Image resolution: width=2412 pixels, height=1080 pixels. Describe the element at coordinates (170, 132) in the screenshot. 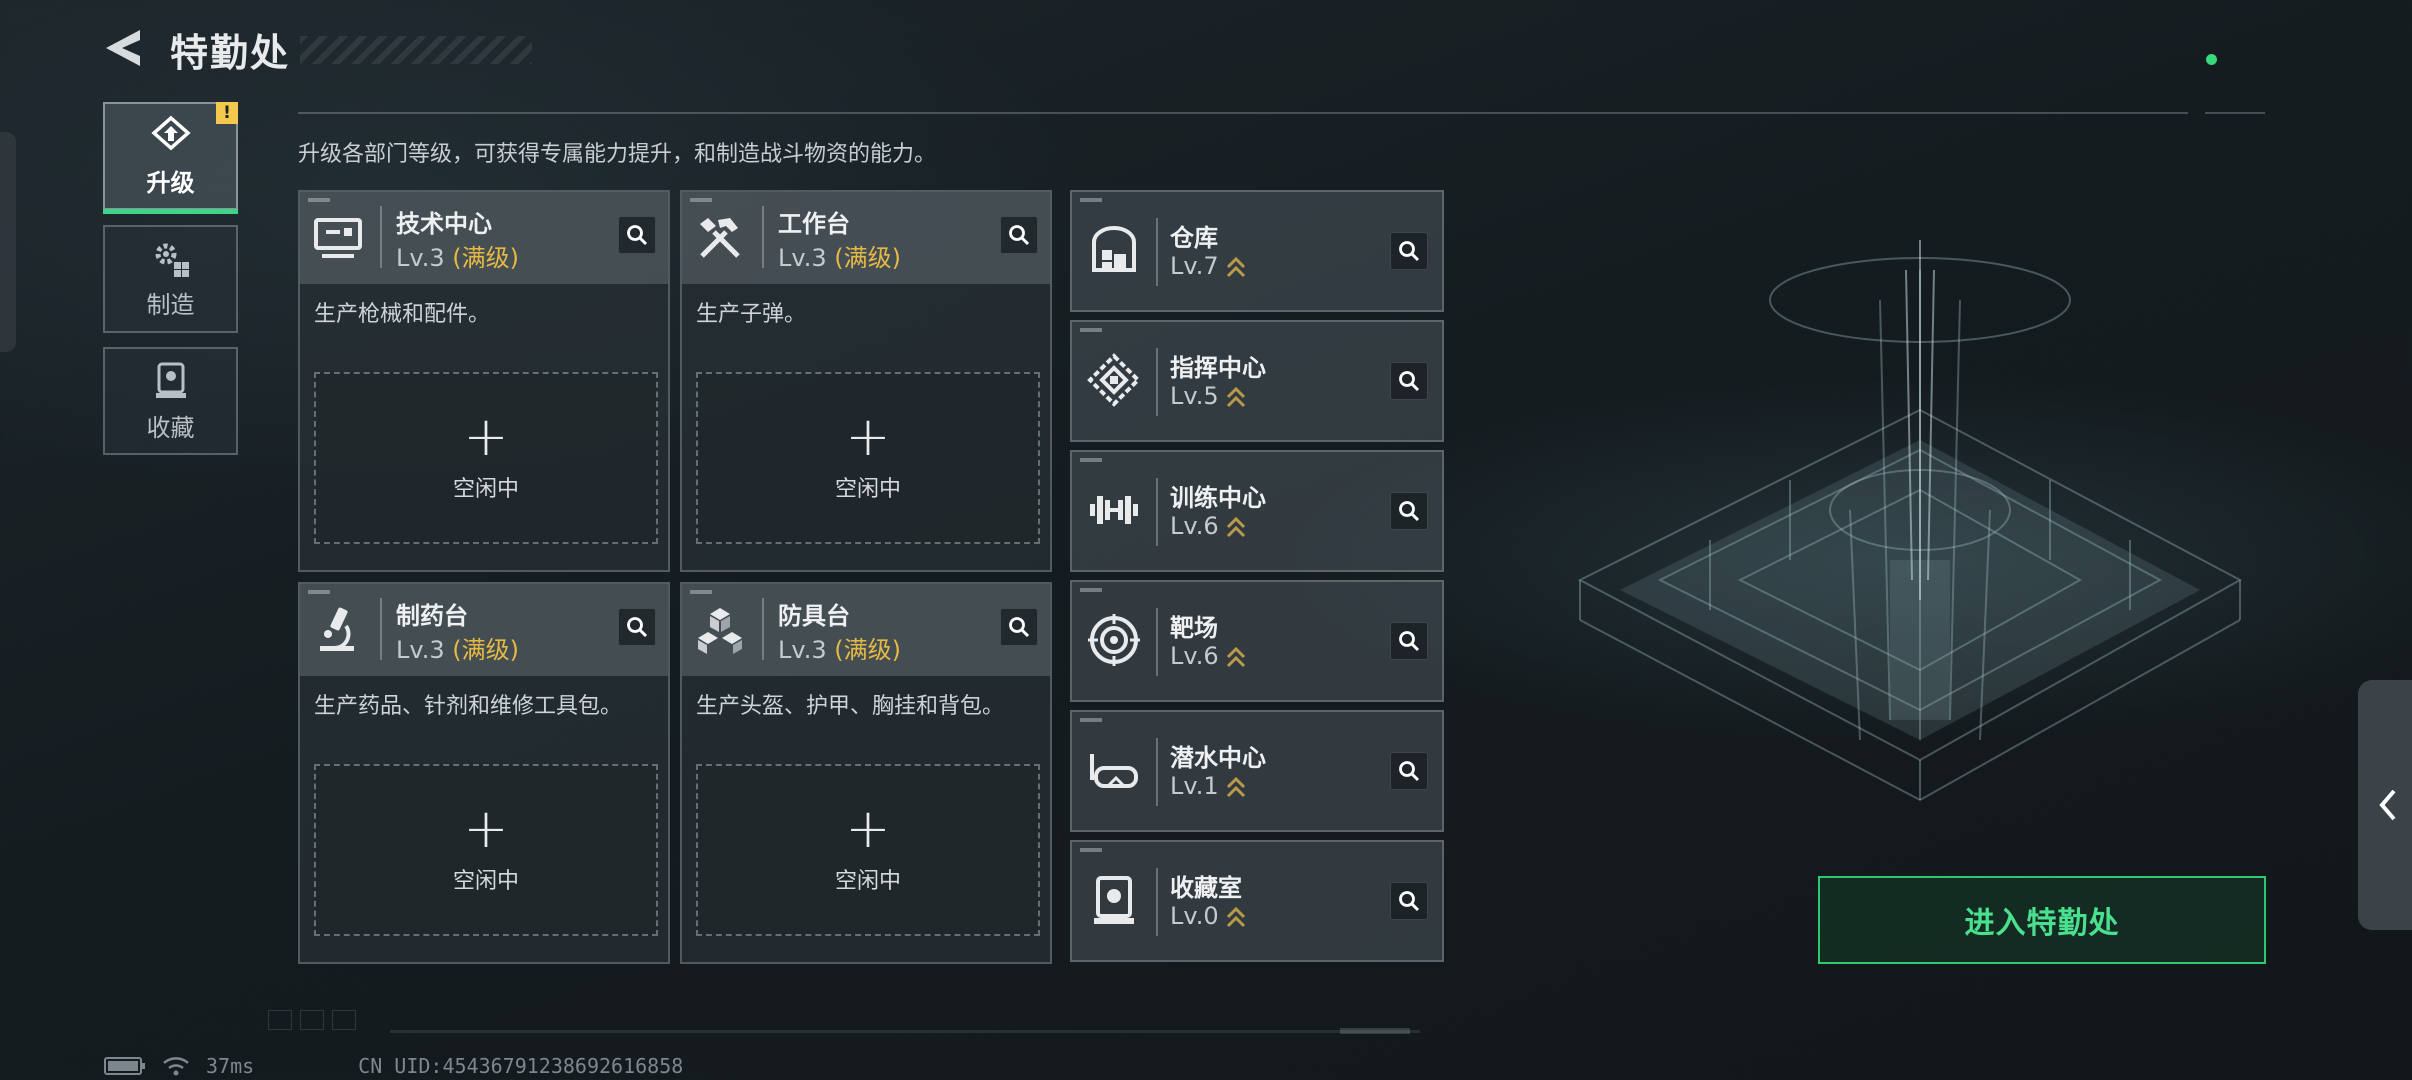

I see `upgrade-icon` at that location.